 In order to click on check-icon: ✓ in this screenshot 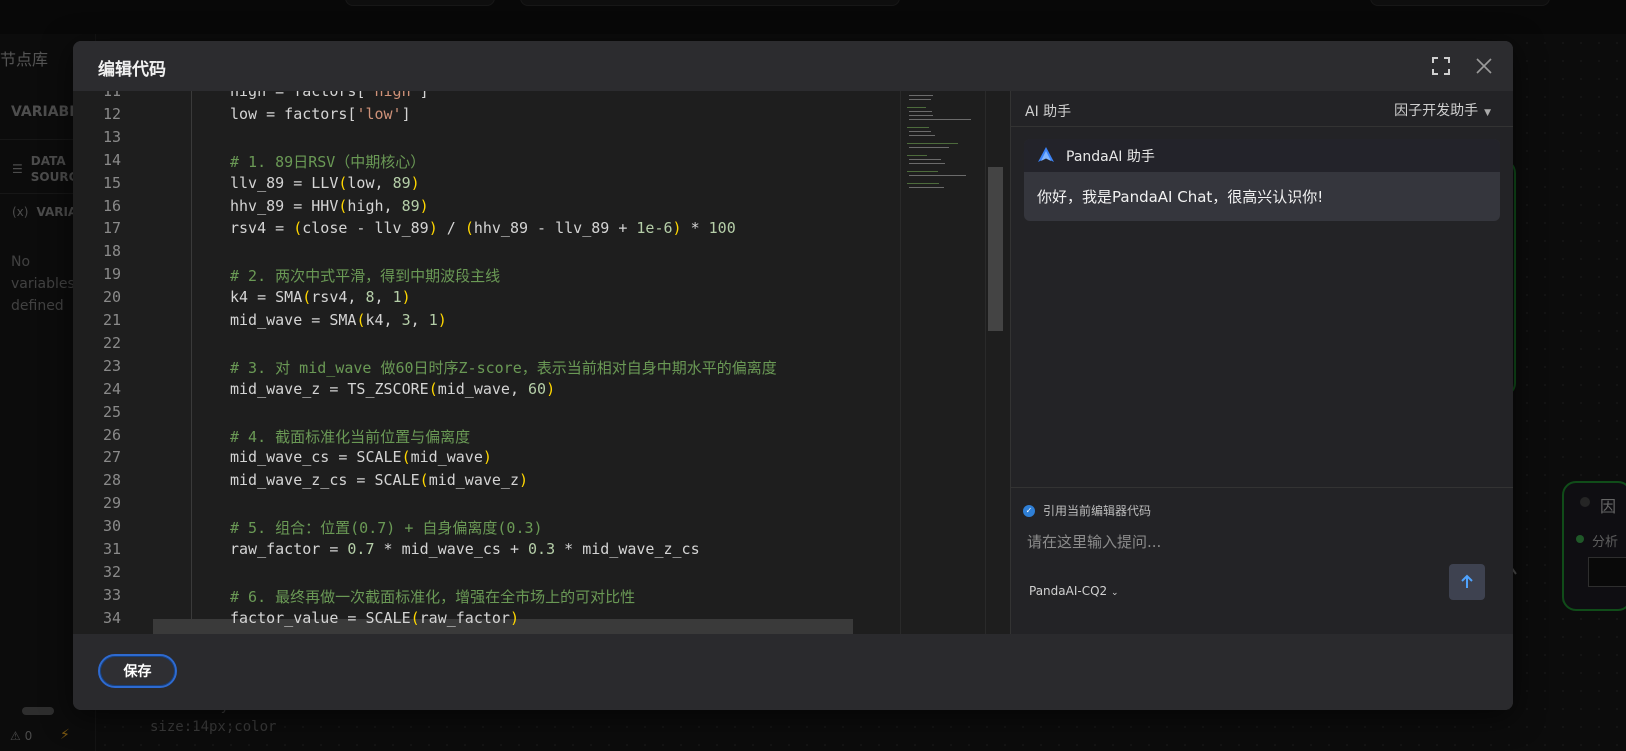, I will do `click(1029, 510)`.